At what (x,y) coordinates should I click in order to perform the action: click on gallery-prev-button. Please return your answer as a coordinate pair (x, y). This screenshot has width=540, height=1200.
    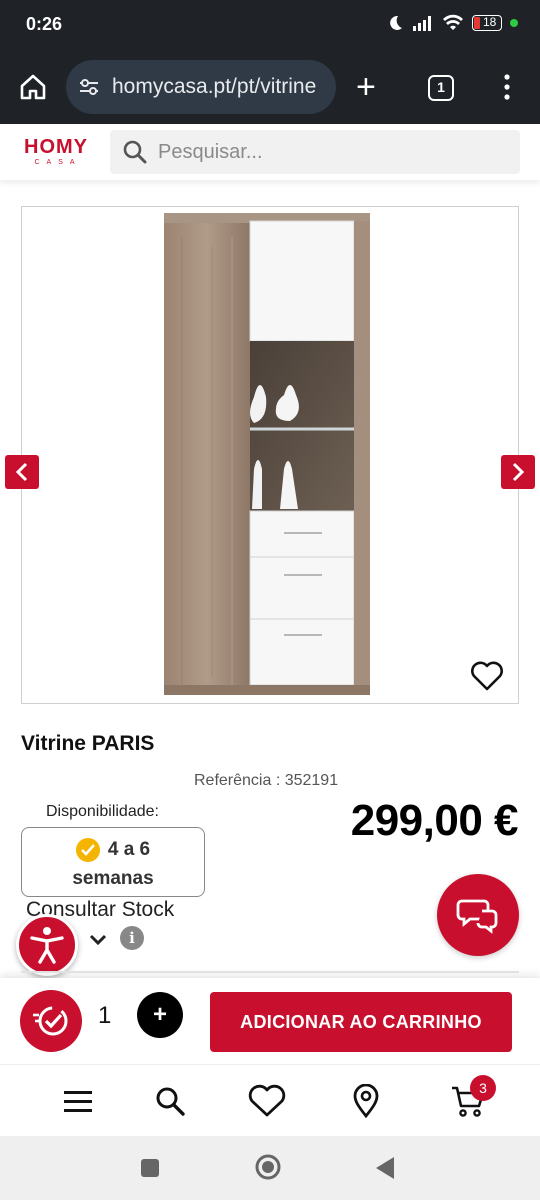
    Looking at the image, I should click on (22, 472).